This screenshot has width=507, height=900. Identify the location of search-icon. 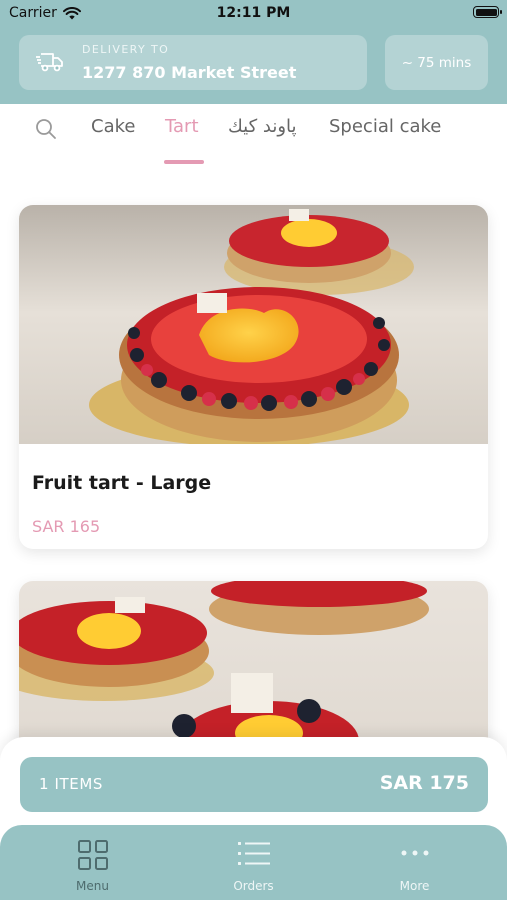
(46, 129).